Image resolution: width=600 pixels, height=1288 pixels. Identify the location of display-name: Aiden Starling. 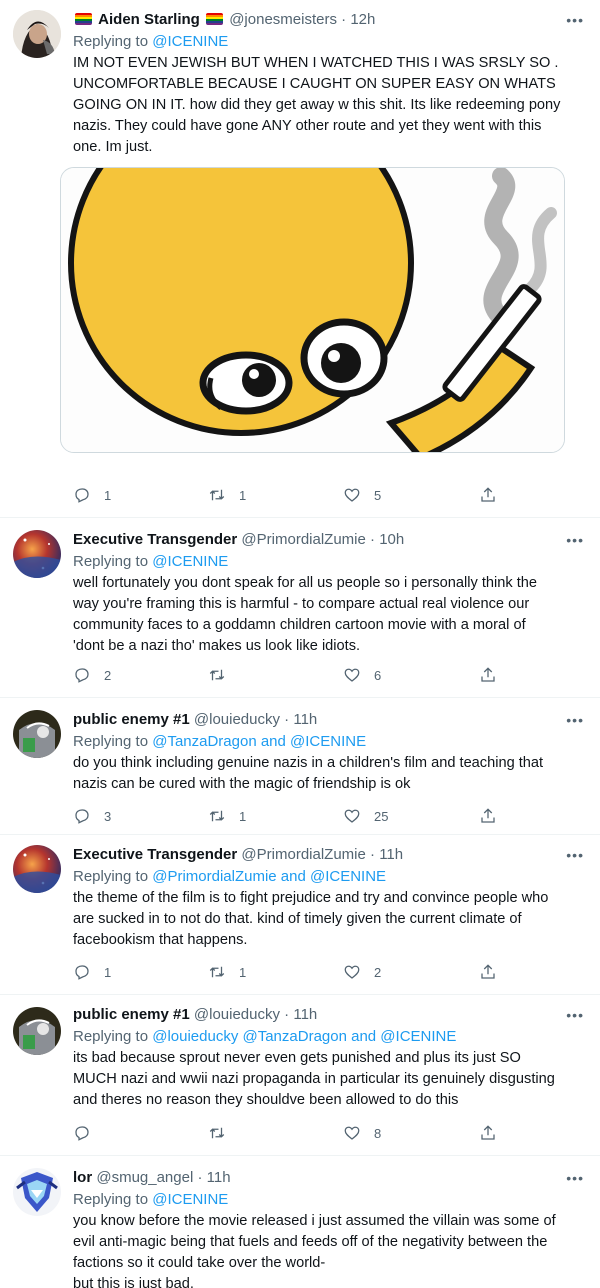
(149, 19).